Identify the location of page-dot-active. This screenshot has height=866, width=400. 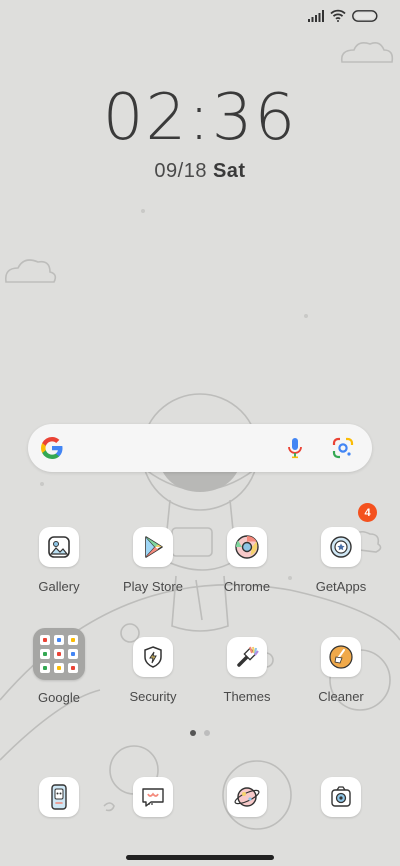
(193, 733).